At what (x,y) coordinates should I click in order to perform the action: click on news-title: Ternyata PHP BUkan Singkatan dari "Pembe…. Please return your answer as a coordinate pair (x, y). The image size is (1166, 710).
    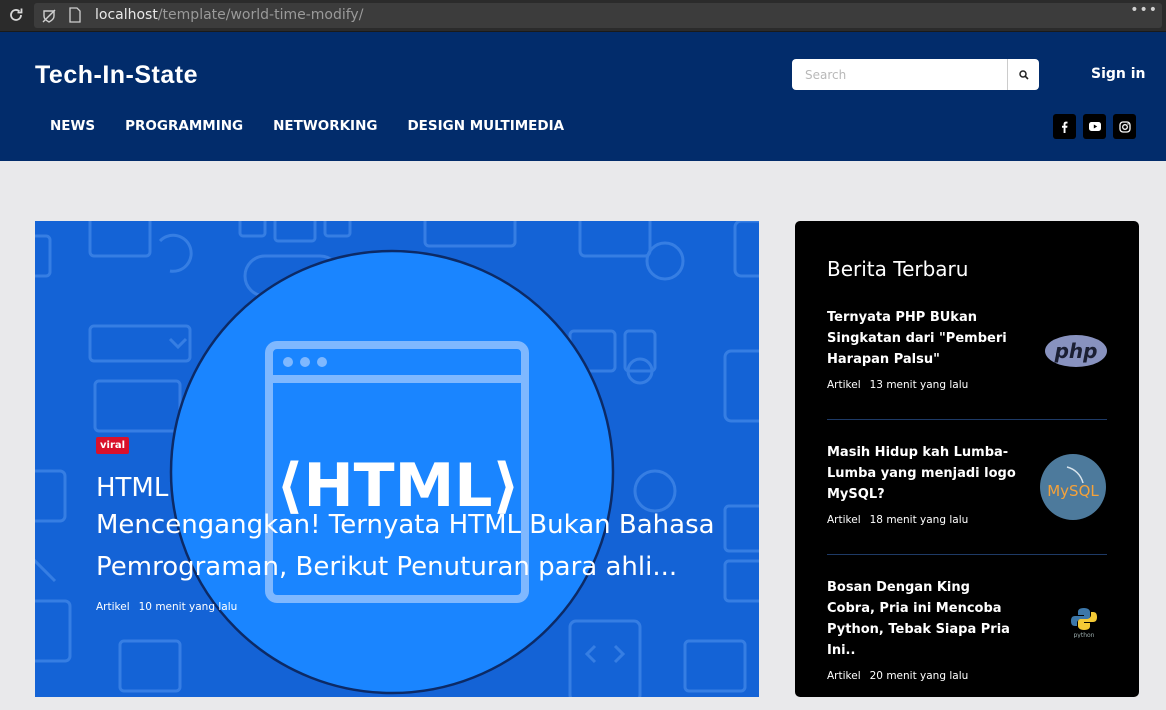
    Looking at the image, I should click on (924, 338).